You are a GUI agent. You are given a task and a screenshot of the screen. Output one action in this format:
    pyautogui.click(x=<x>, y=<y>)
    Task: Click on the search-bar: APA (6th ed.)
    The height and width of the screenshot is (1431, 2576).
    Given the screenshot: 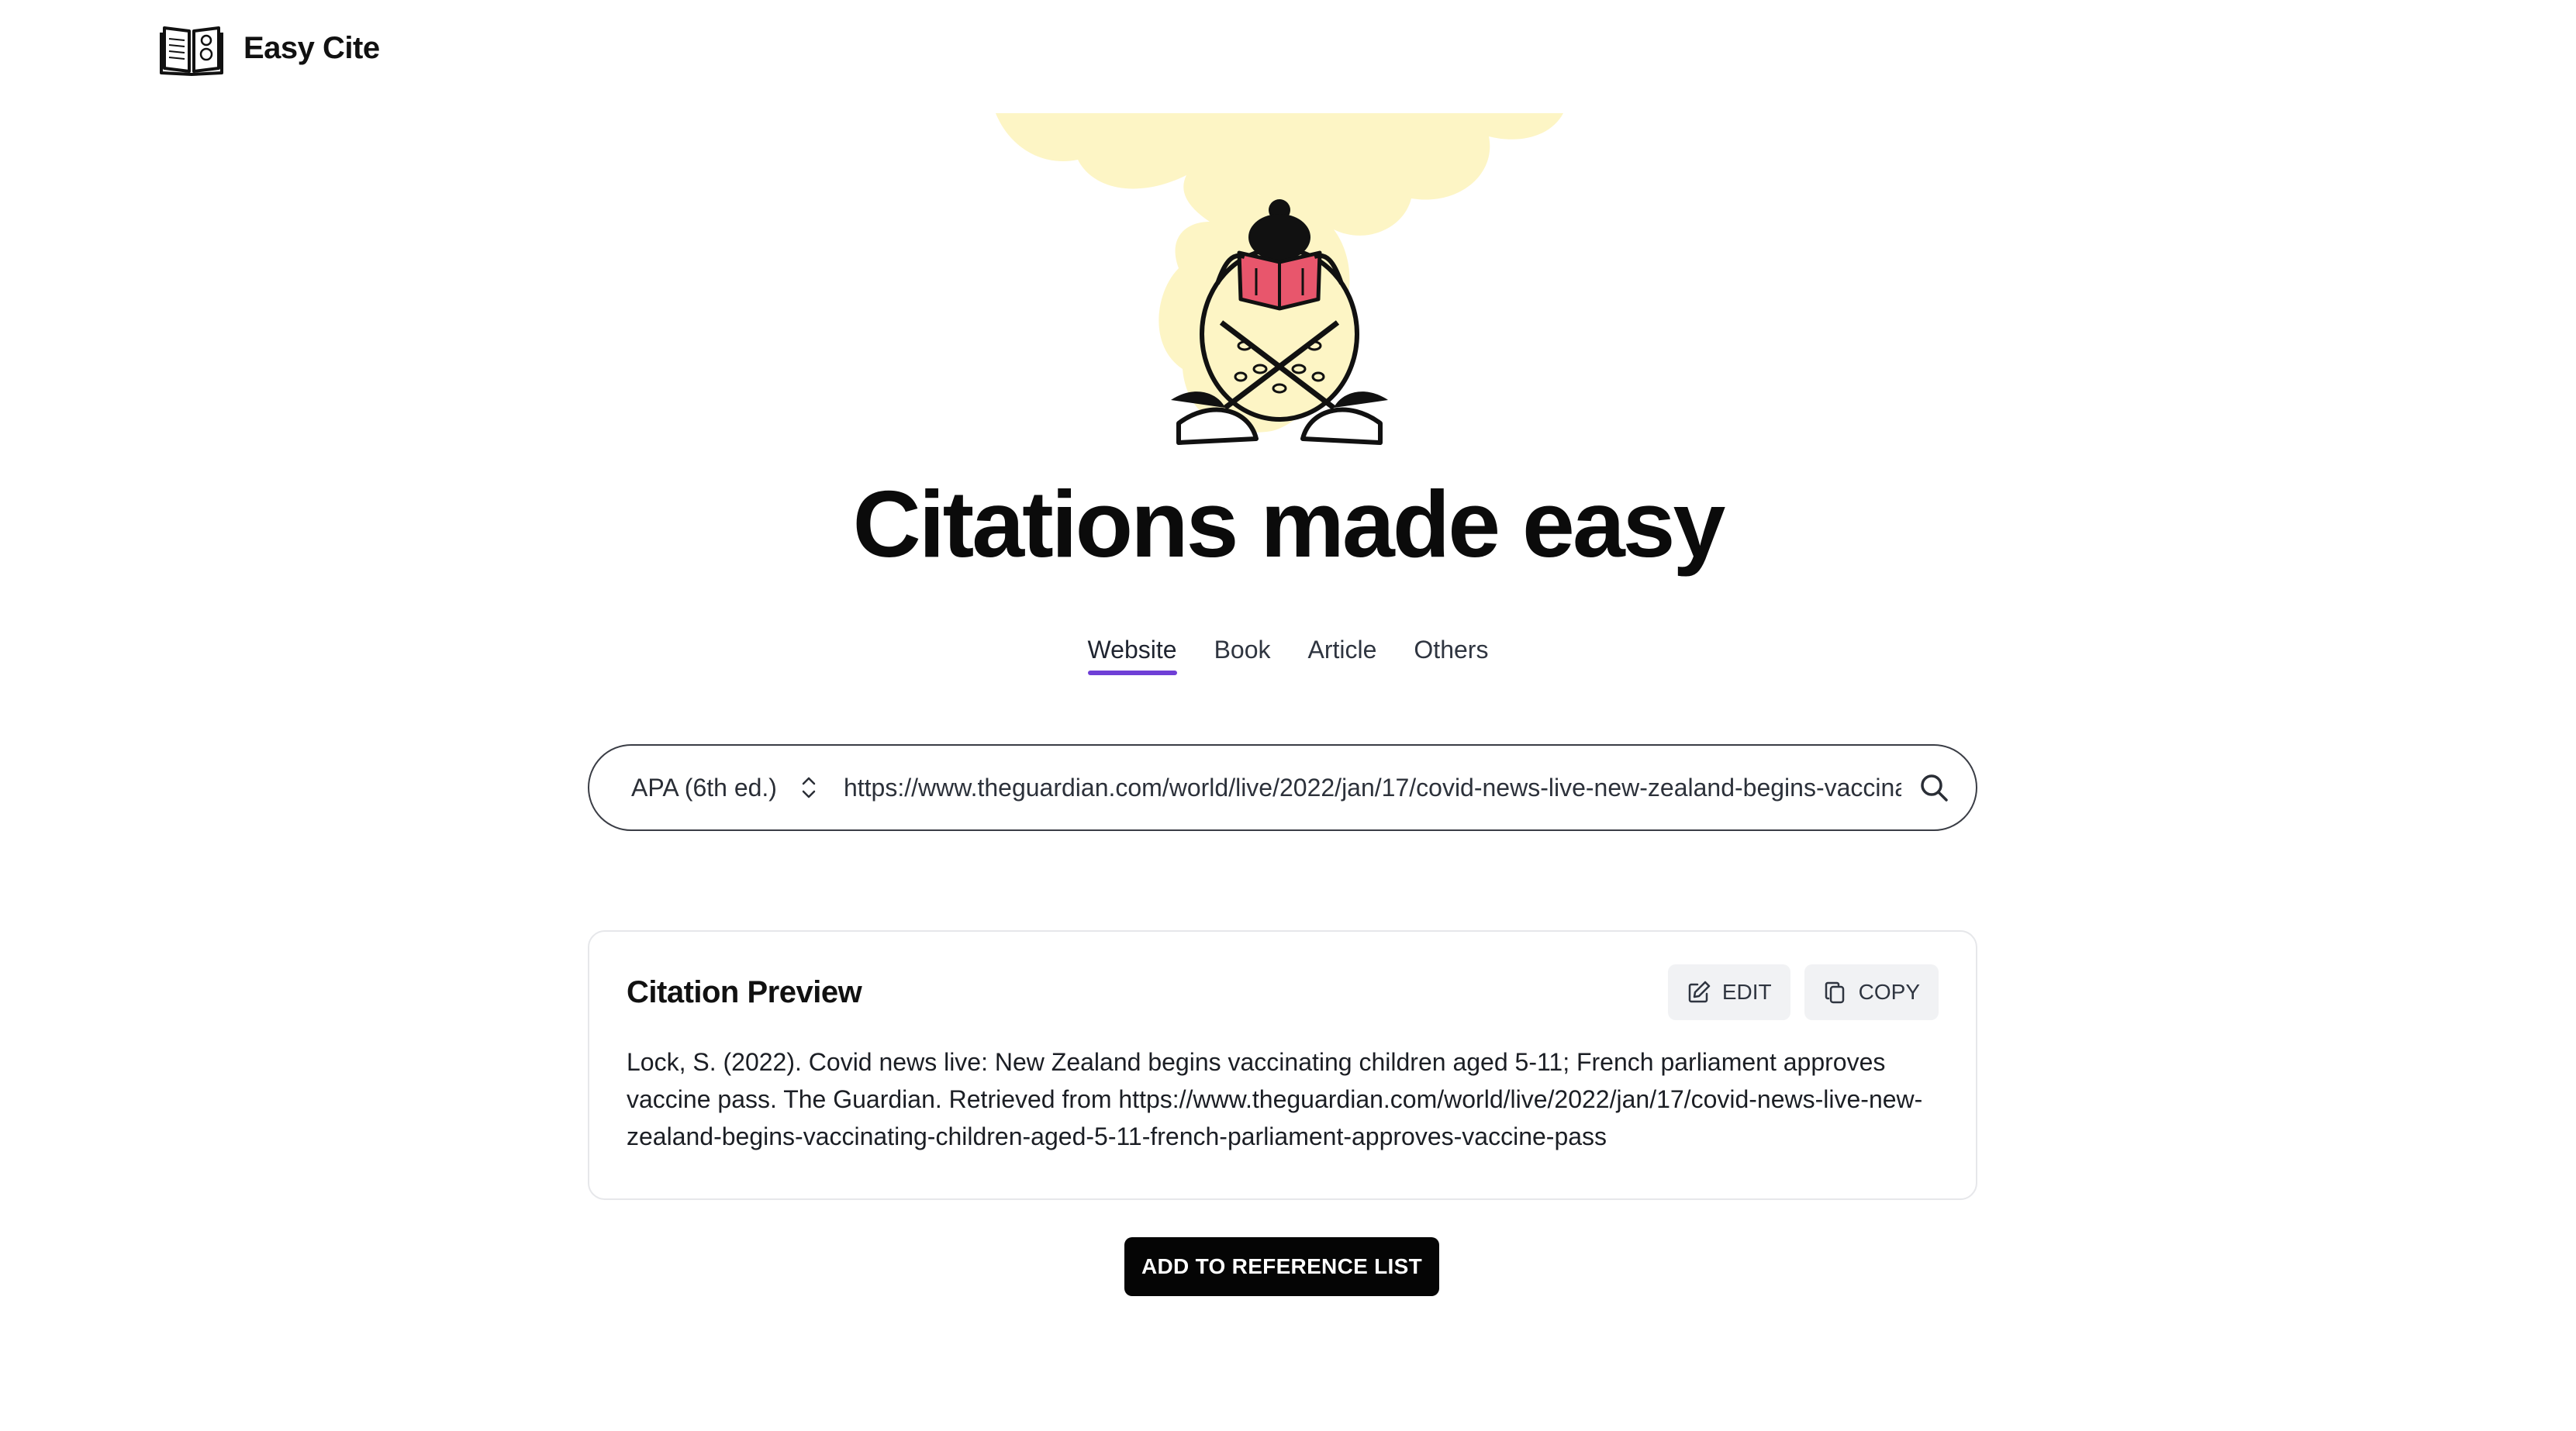 What is the action you would take?
    pyautogui.click(x=1283, y=787)
    